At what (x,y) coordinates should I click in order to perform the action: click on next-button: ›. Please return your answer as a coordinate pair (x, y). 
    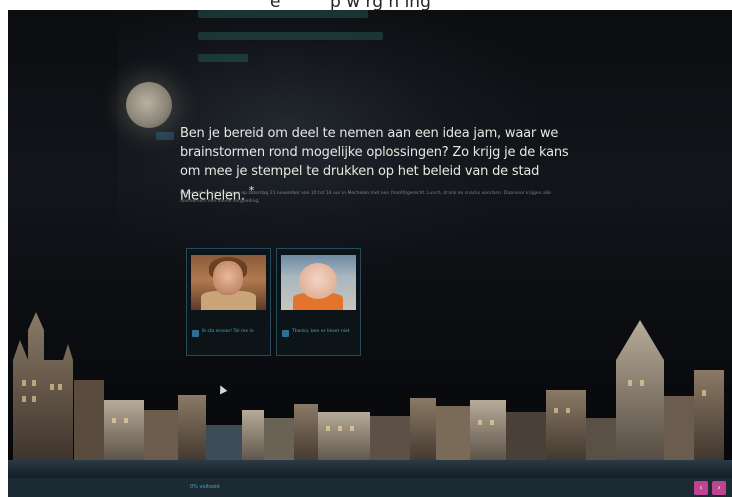
    Looking at the image, I should click on (719, 488).